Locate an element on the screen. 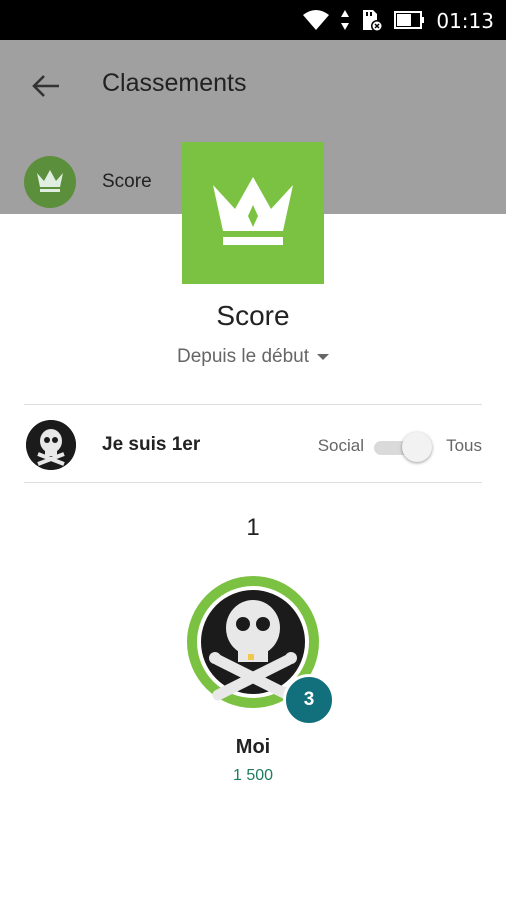  dropdown-caret-icon is located at coordinates (323, 356).